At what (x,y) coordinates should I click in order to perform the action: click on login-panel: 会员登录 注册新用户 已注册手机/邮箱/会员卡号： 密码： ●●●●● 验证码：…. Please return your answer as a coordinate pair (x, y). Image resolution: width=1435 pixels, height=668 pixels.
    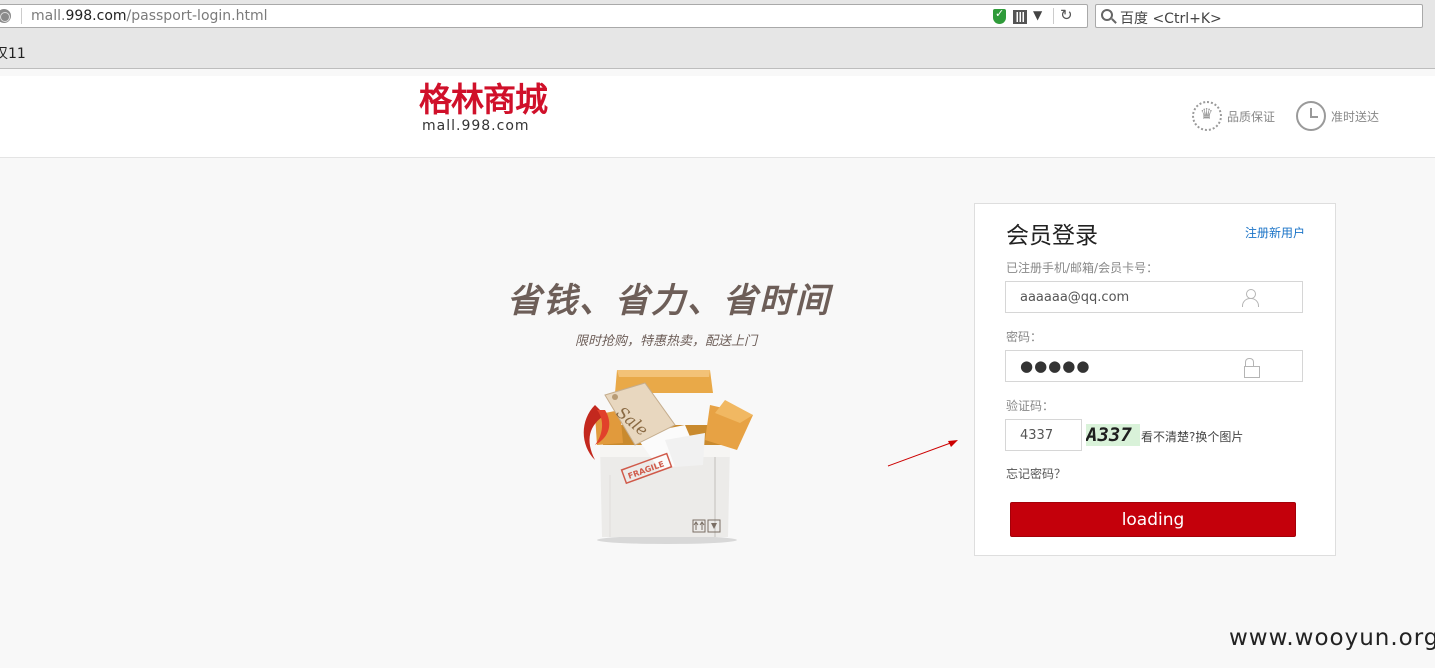
    Looking at the image, I should click on (1155, 379).